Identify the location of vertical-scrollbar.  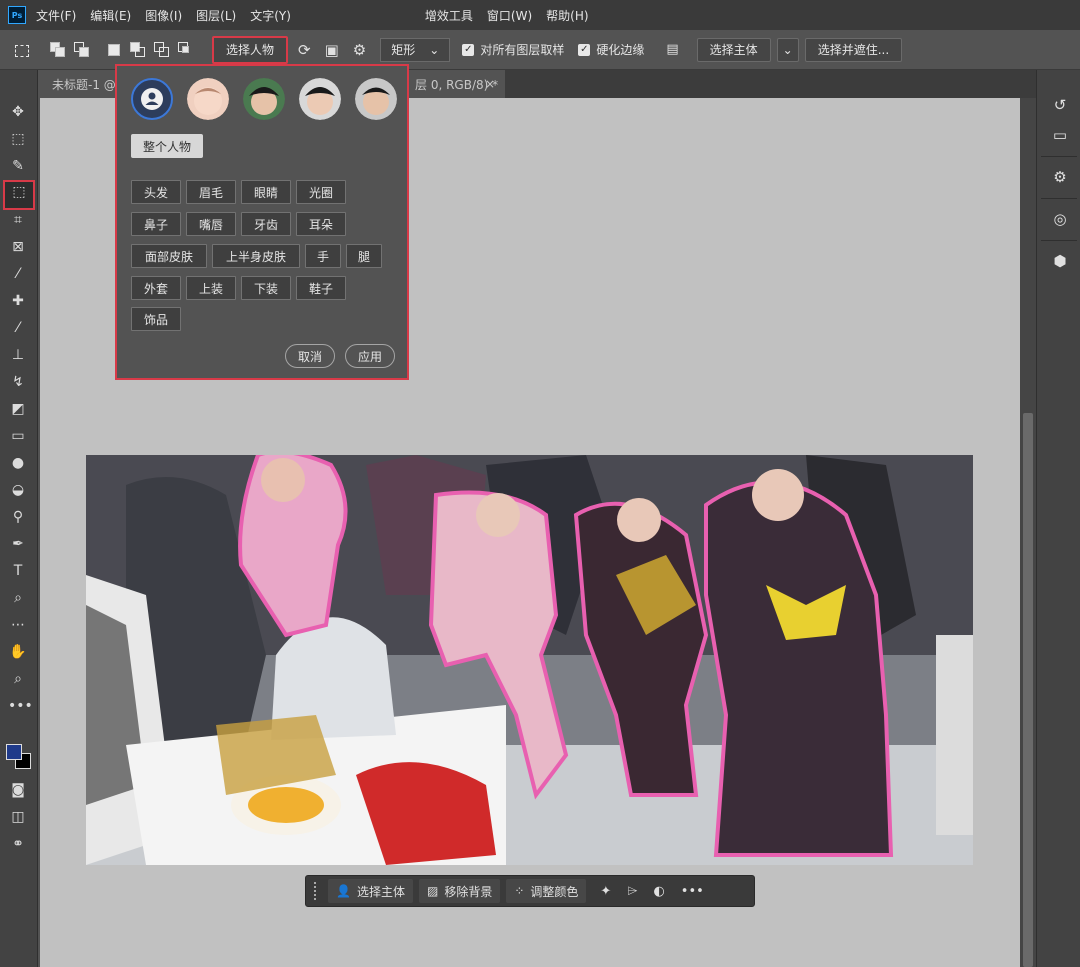
(1028, 532).